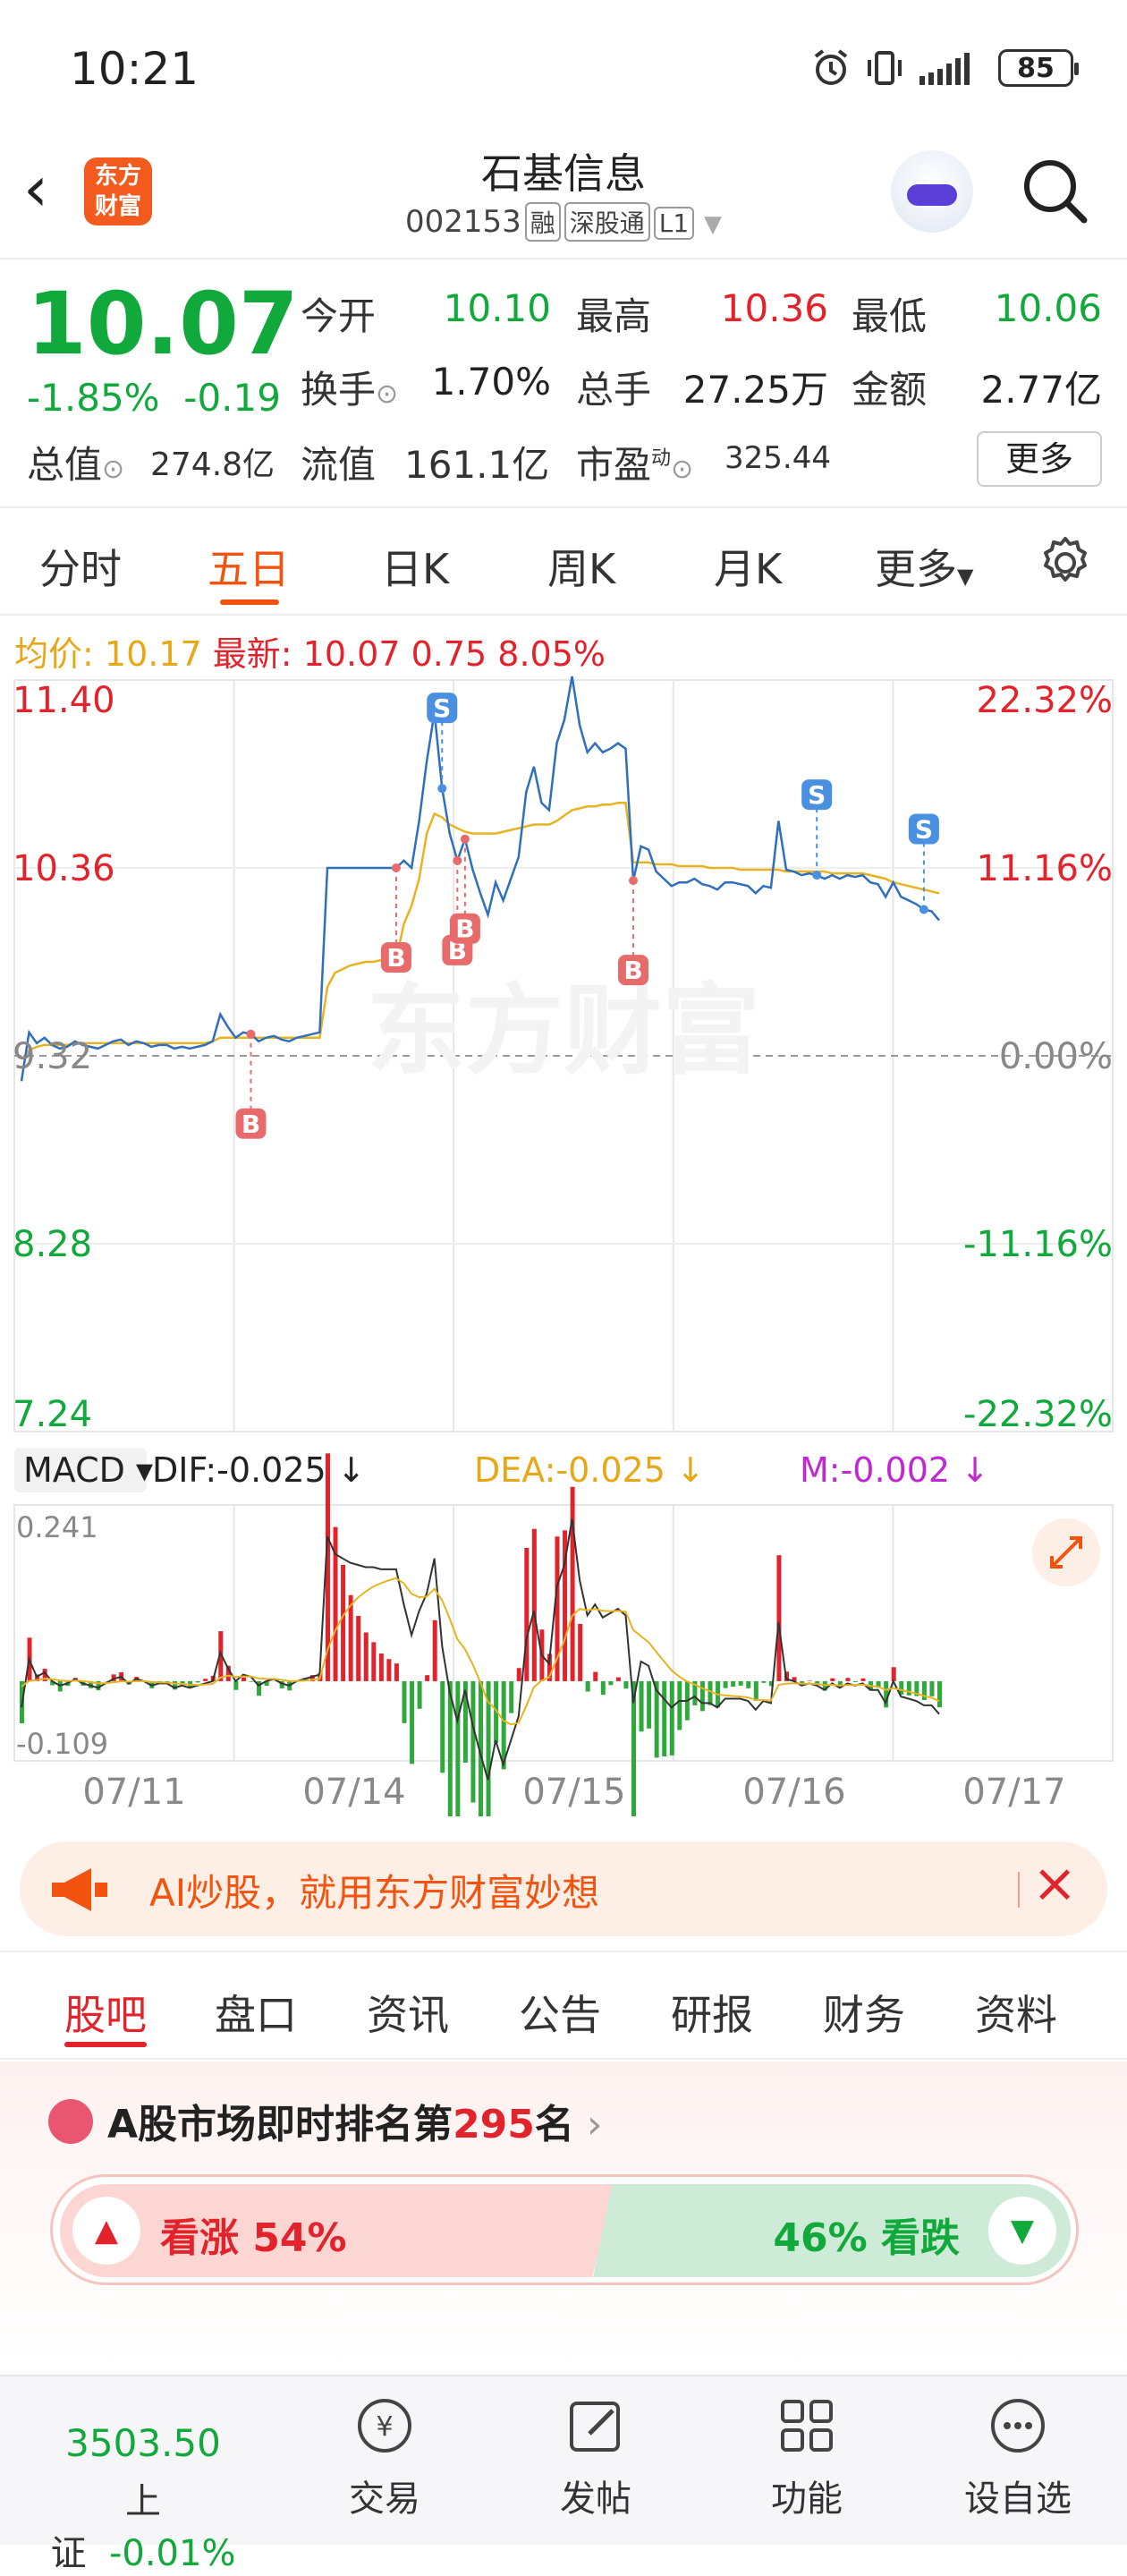 The image size is (1127, 2576). What do you see at coordinates (338, 462) in the screenshot?
I see `float-value-label: 流值` at bounding box center [338, 462].